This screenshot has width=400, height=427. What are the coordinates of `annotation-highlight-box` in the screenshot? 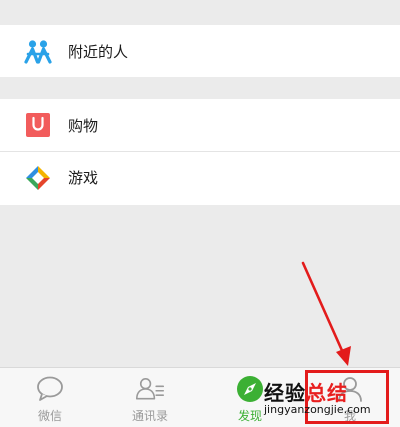 It's located at (347, 397).